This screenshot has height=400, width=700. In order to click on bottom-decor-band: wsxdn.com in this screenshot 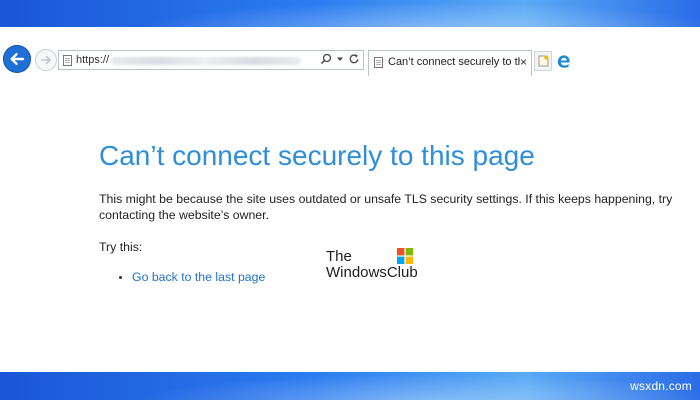, I will do `click(350, 386)`.